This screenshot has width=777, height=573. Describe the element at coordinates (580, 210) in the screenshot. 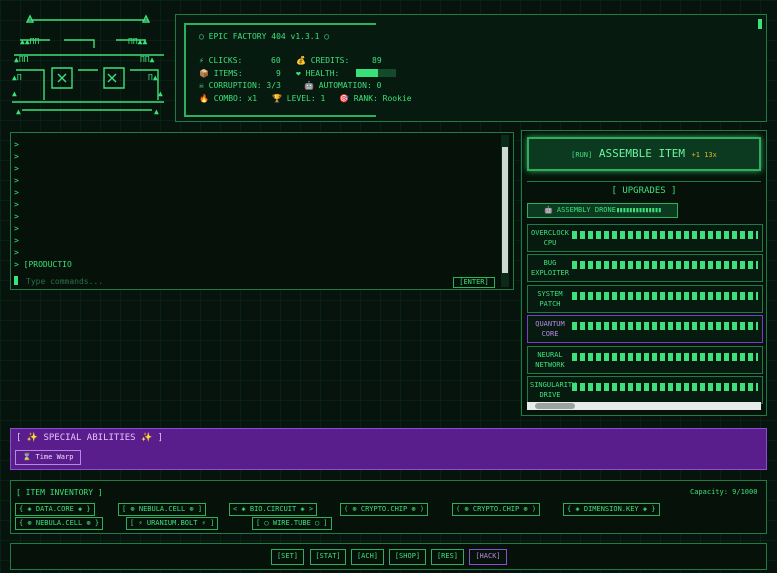

I see `drone-label: 🤖 ASSEMBLY DRONE` at that location.